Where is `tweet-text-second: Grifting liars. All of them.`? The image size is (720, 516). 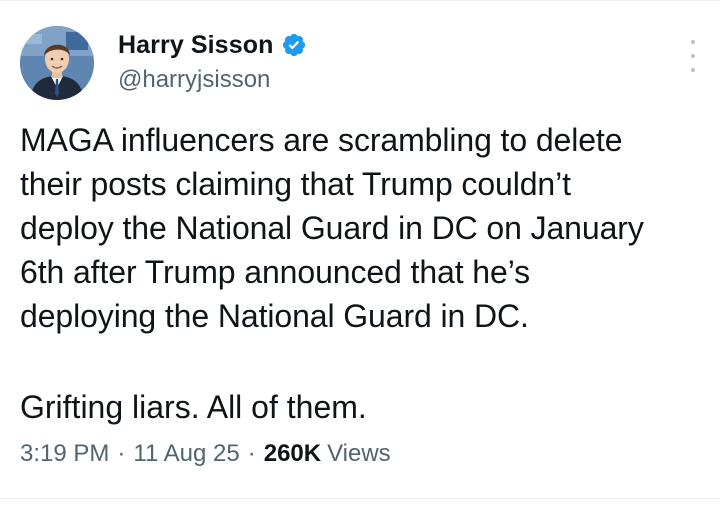 tweet-text-second: Grifting liars. All of them. is located at coordinates (193, 407).